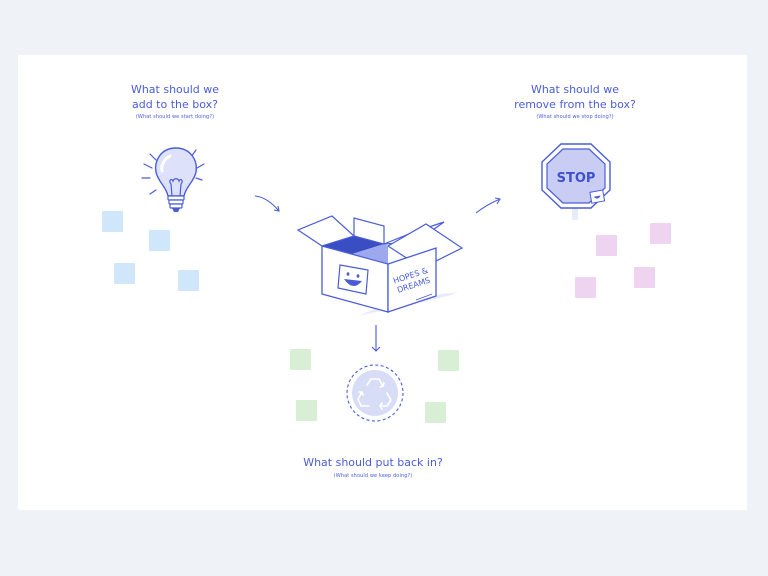  What do you see at coordinates (175, 117) in the screenshot?
I see `add-section-hint: (What should we start doing?)` at bounding box center [175, 117].